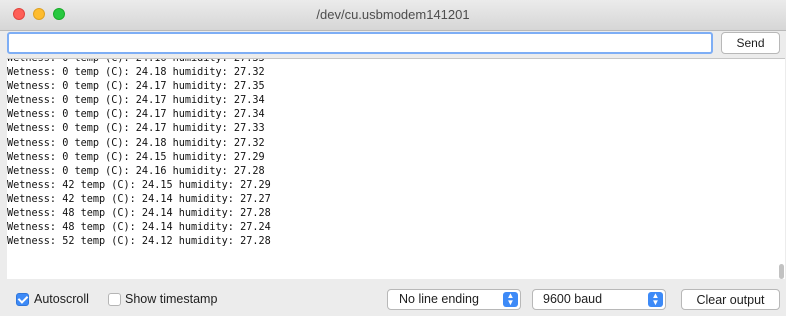 This screenshot has width=786, height=316. I want to click on autoscroll-checkbox, so click(22, 299).